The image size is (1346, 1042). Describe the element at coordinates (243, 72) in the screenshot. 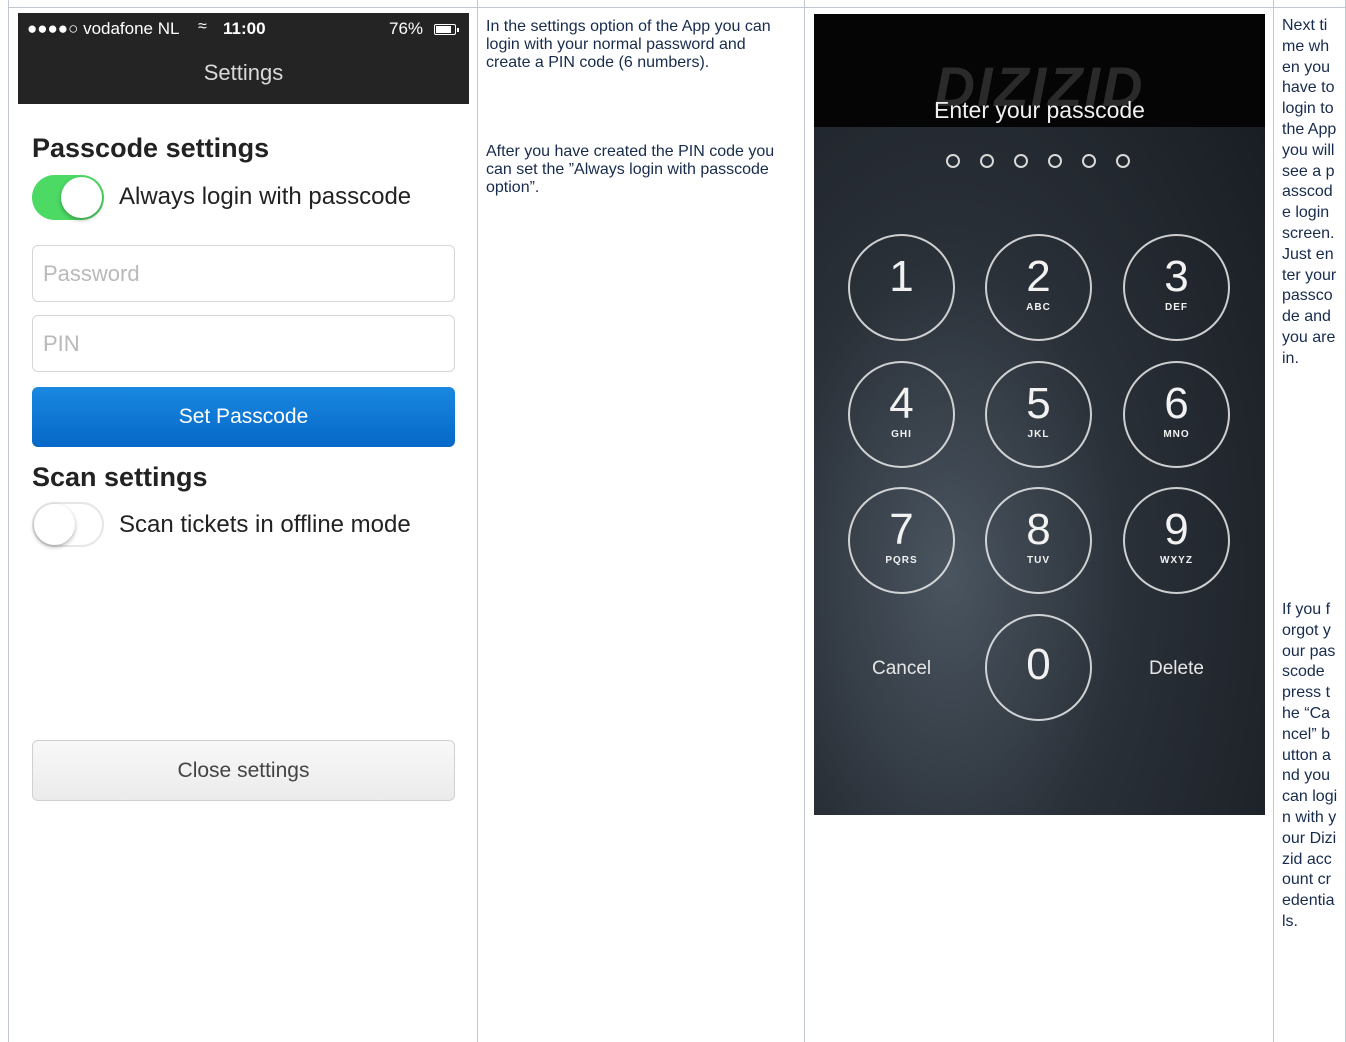

I see `page-title: Settings` at that location.